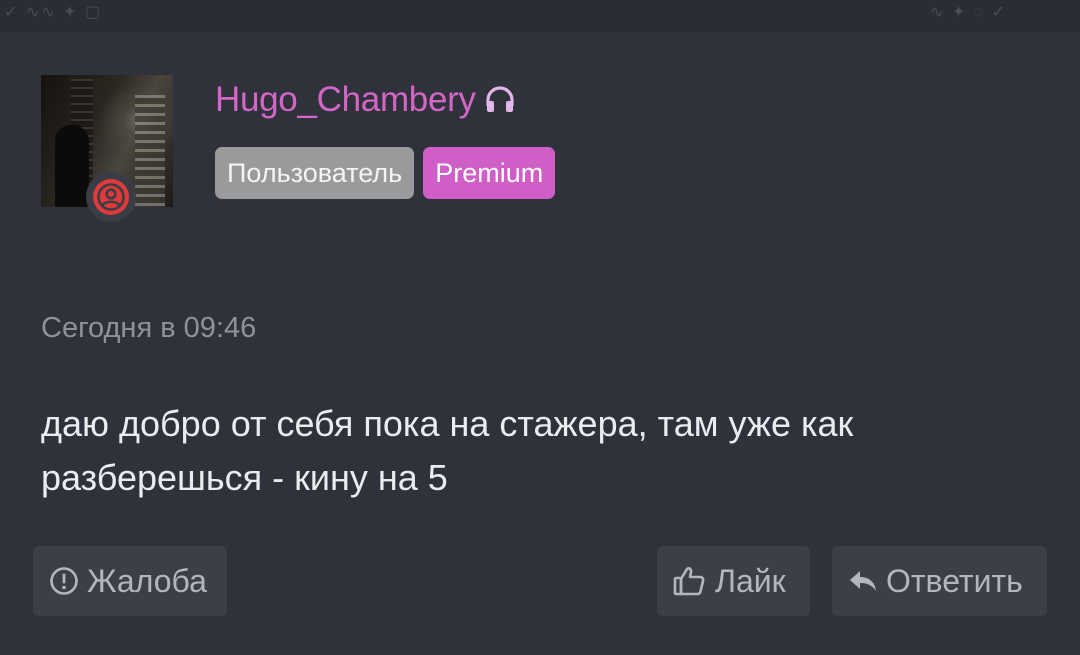  What do you see at coordinates (315, 173) in the screenshot?
I see `role-tag-user: Пользователь` at bounding box center [315, 173].